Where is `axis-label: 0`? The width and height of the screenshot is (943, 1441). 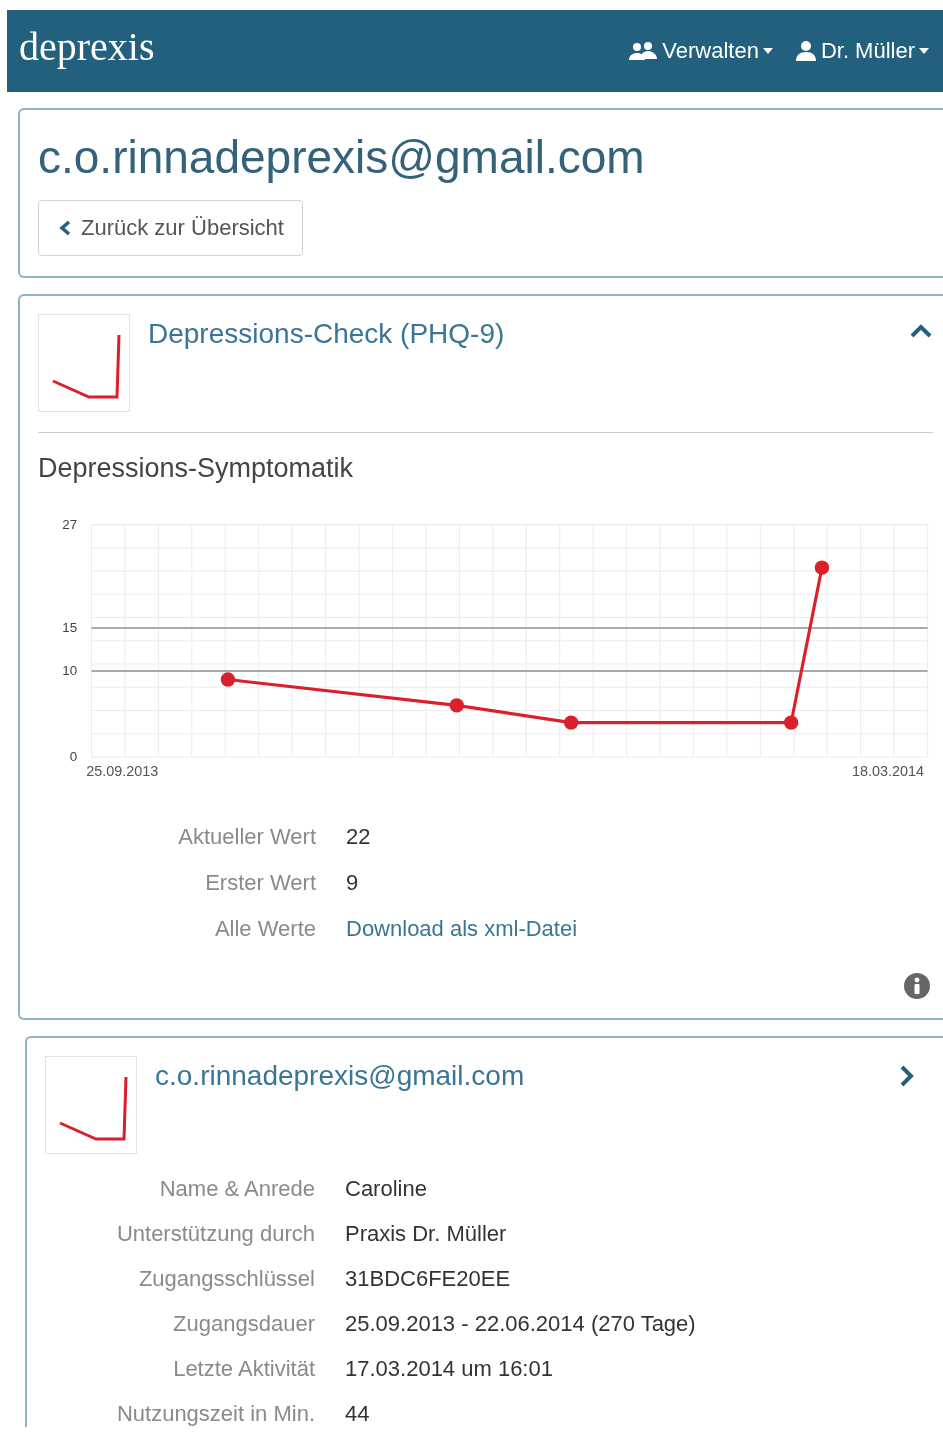 axis-label: 0 is located at coordinates (73, 757).